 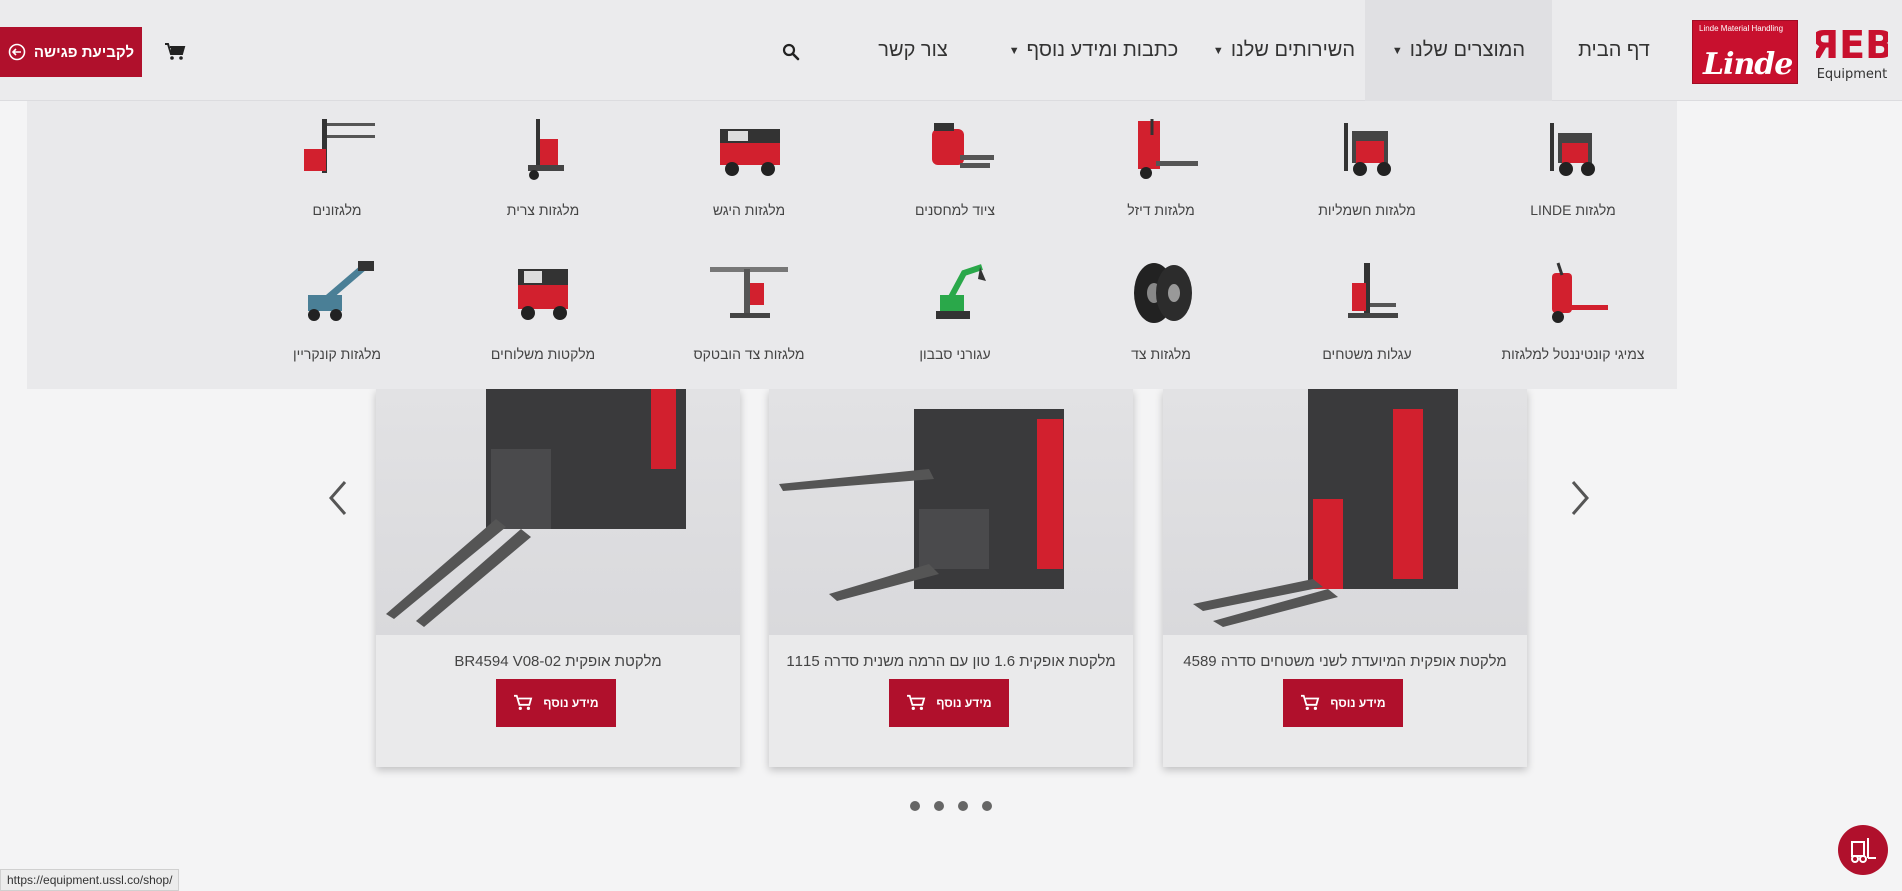 I want to click on carousel-pagination, so click(x=951, y=806).